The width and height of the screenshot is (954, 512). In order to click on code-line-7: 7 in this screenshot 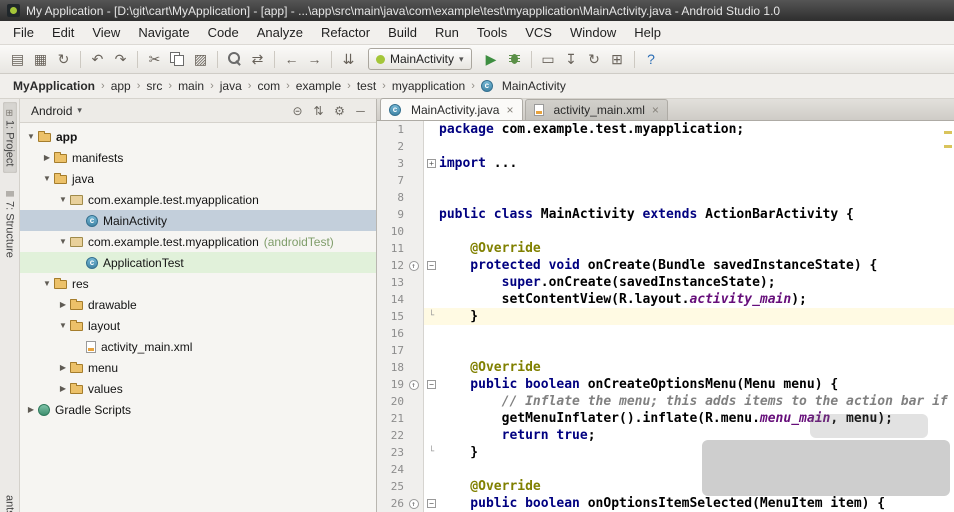, I will do `click(665, 180)`.